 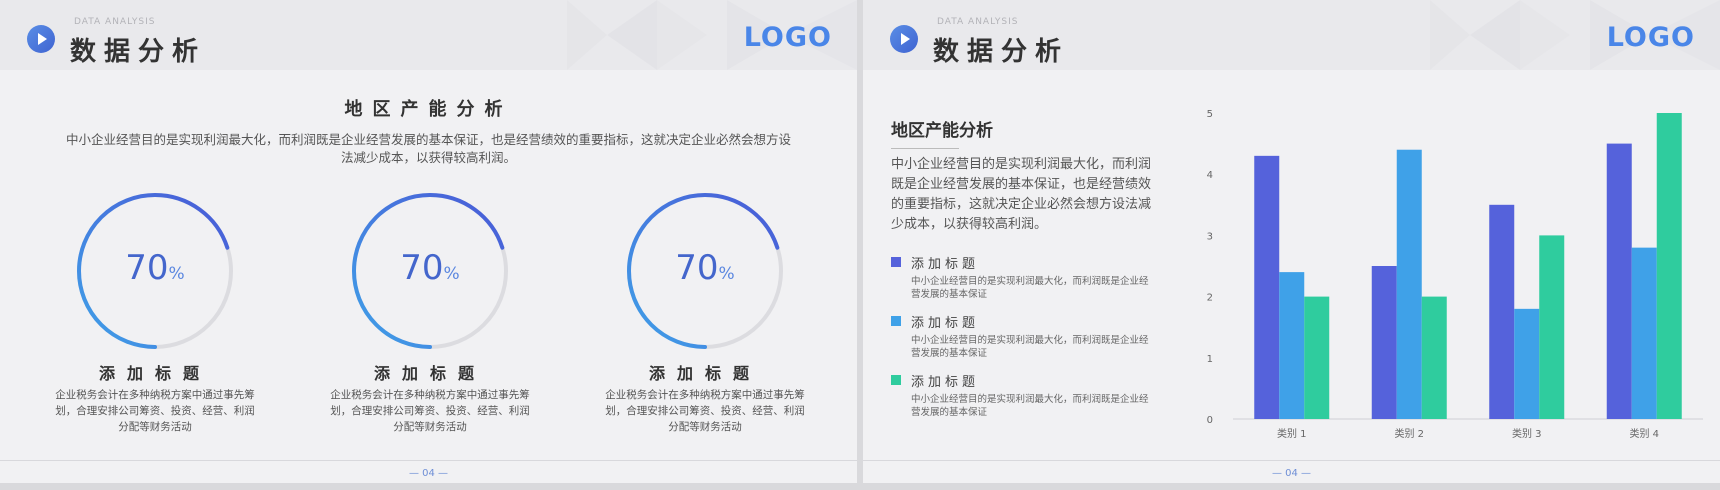 I want to click on y-tick-label: 1, so click(x=1210, y=359).